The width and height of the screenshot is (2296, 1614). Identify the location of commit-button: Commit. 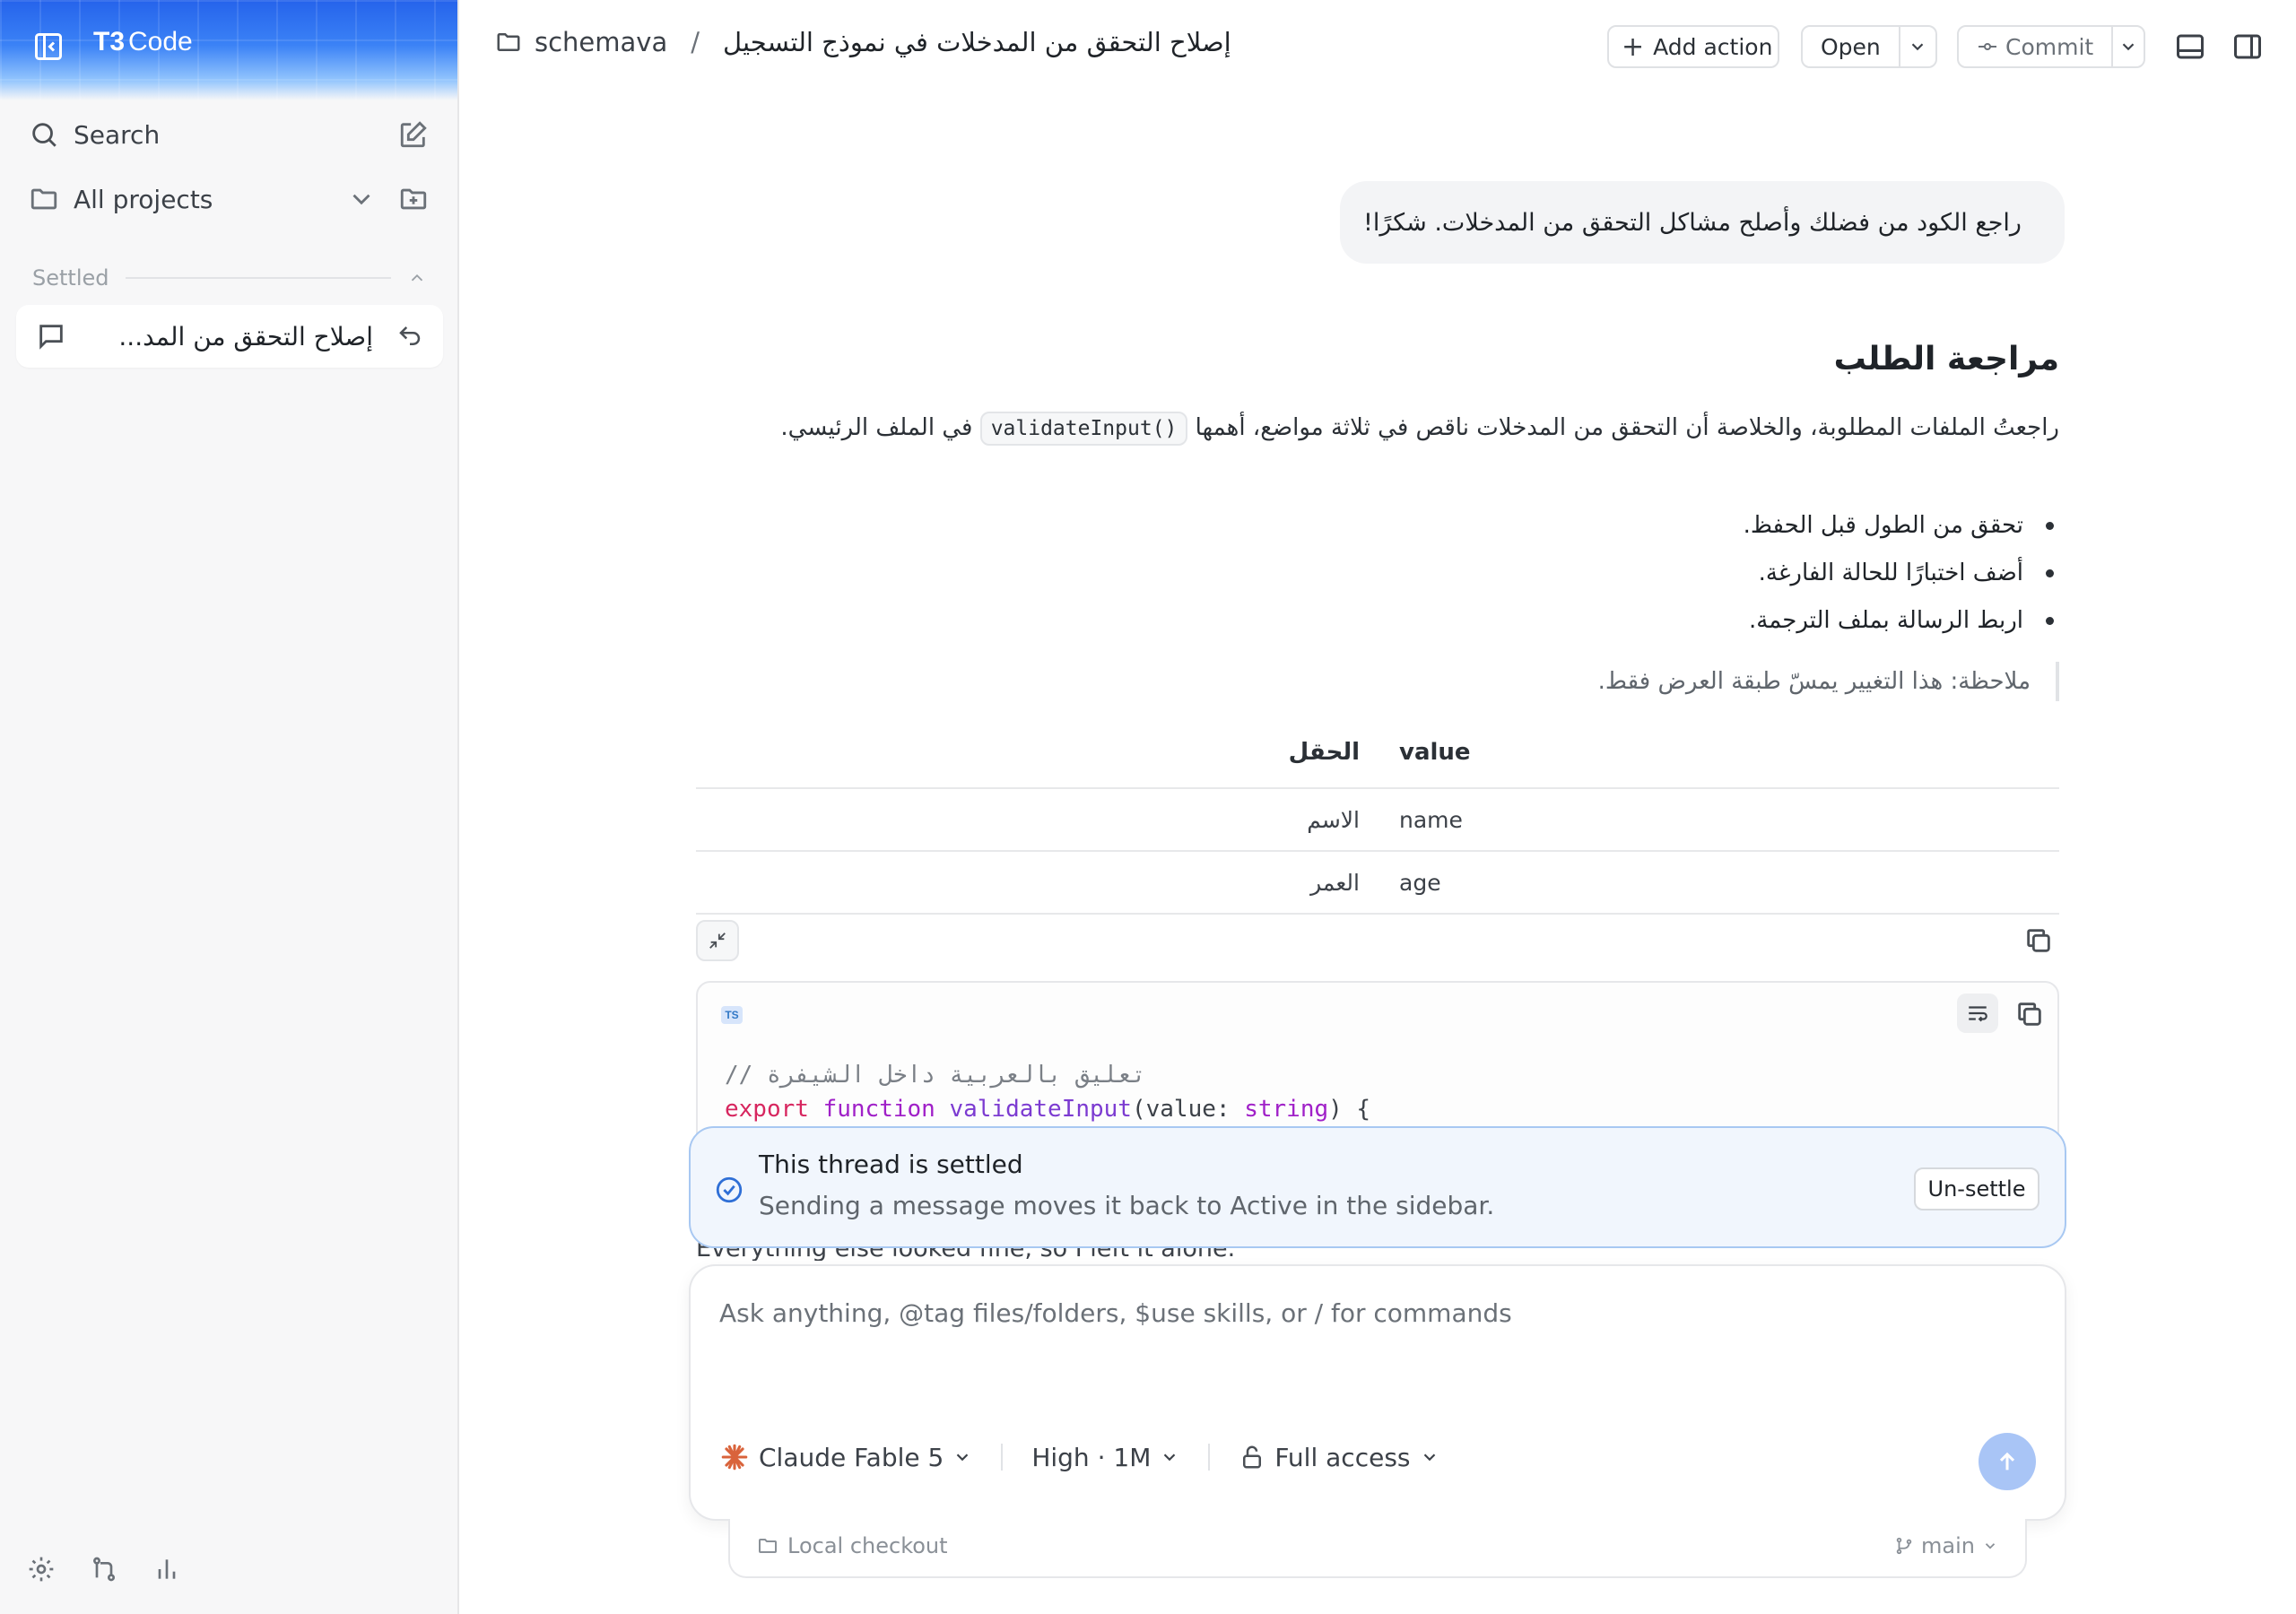
(2036, 46).